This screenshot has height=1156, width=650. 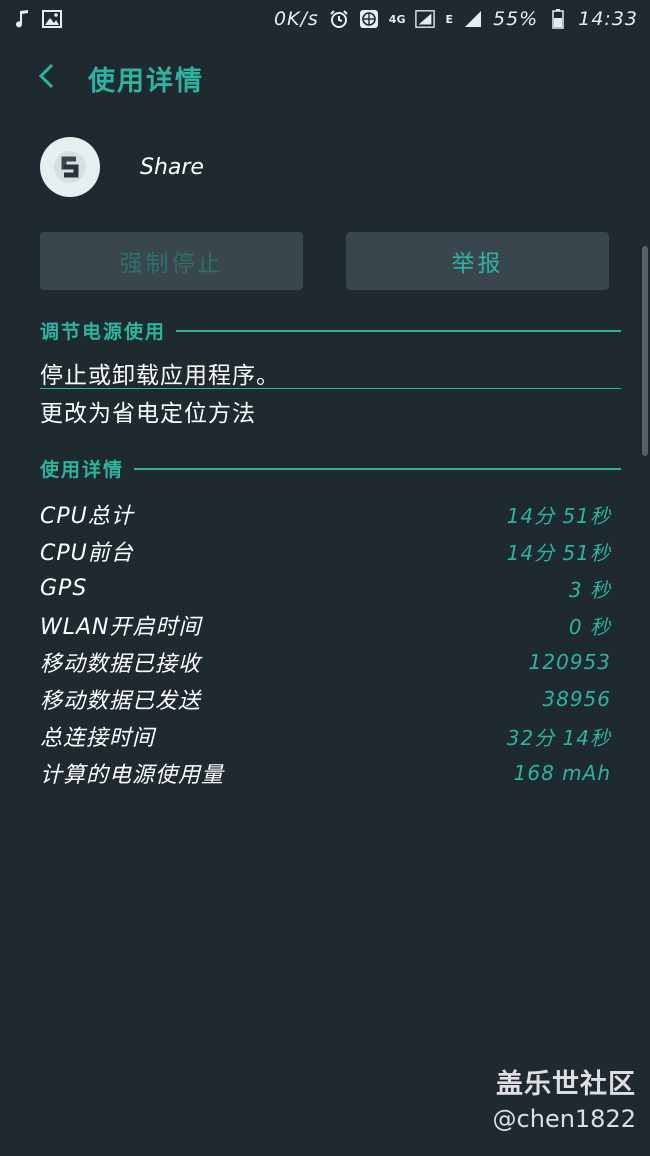 I want to click on app-info: Share, so click(x=122, y=167).